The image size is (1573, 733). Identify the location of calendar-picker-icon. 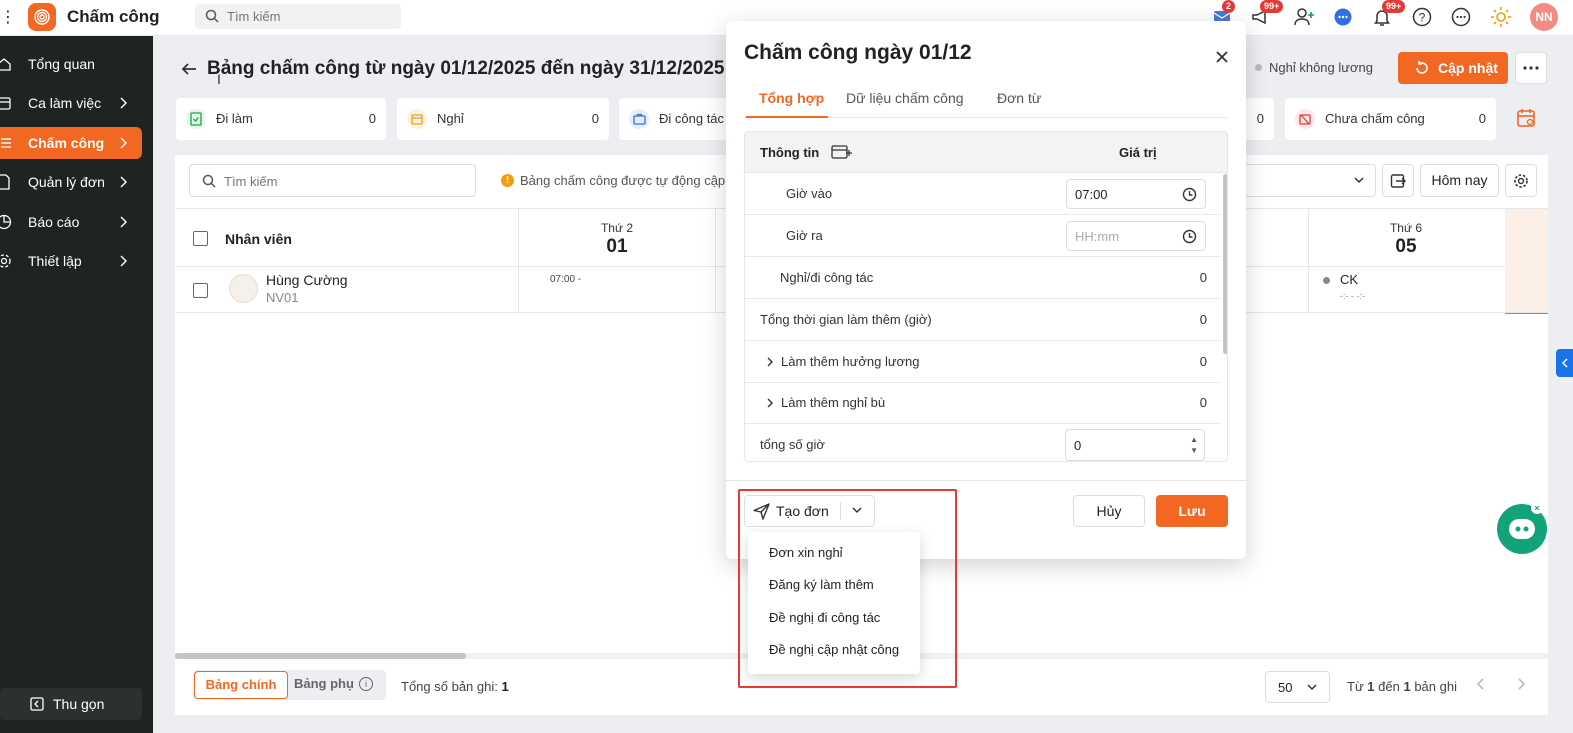
(1526, 118).